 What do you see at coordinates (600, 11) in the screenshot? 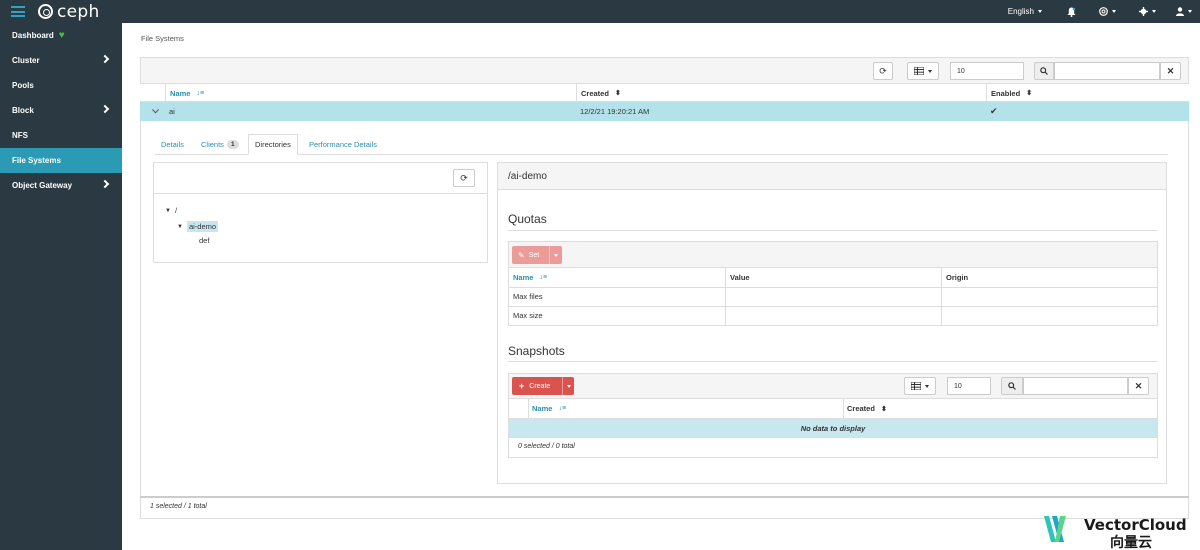
I see `top-navbar: ceph English` at bounding box center [600, 11].